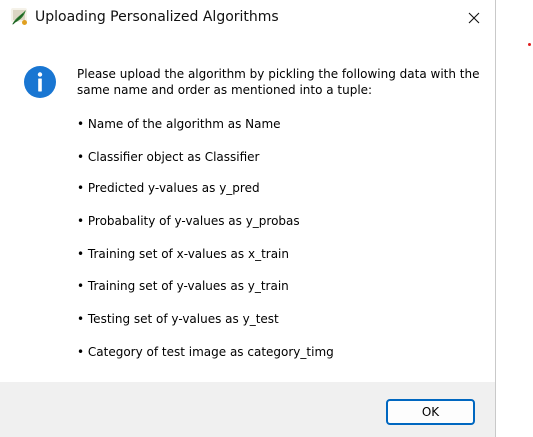  I want to click on python-tkinter-feather-icon, so click(19, 16).